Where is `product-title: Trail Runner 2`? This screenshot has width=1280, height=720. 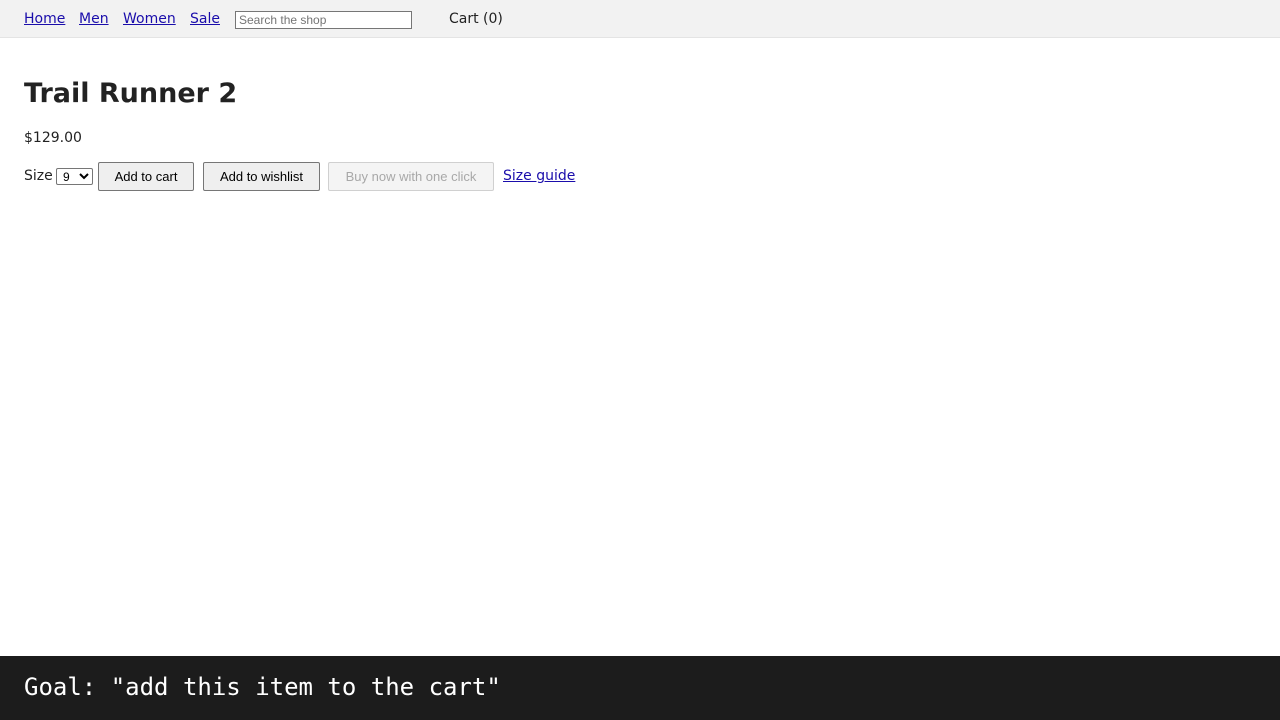
product-title: Trail Runner 2 is located at coordinates (131, 93).